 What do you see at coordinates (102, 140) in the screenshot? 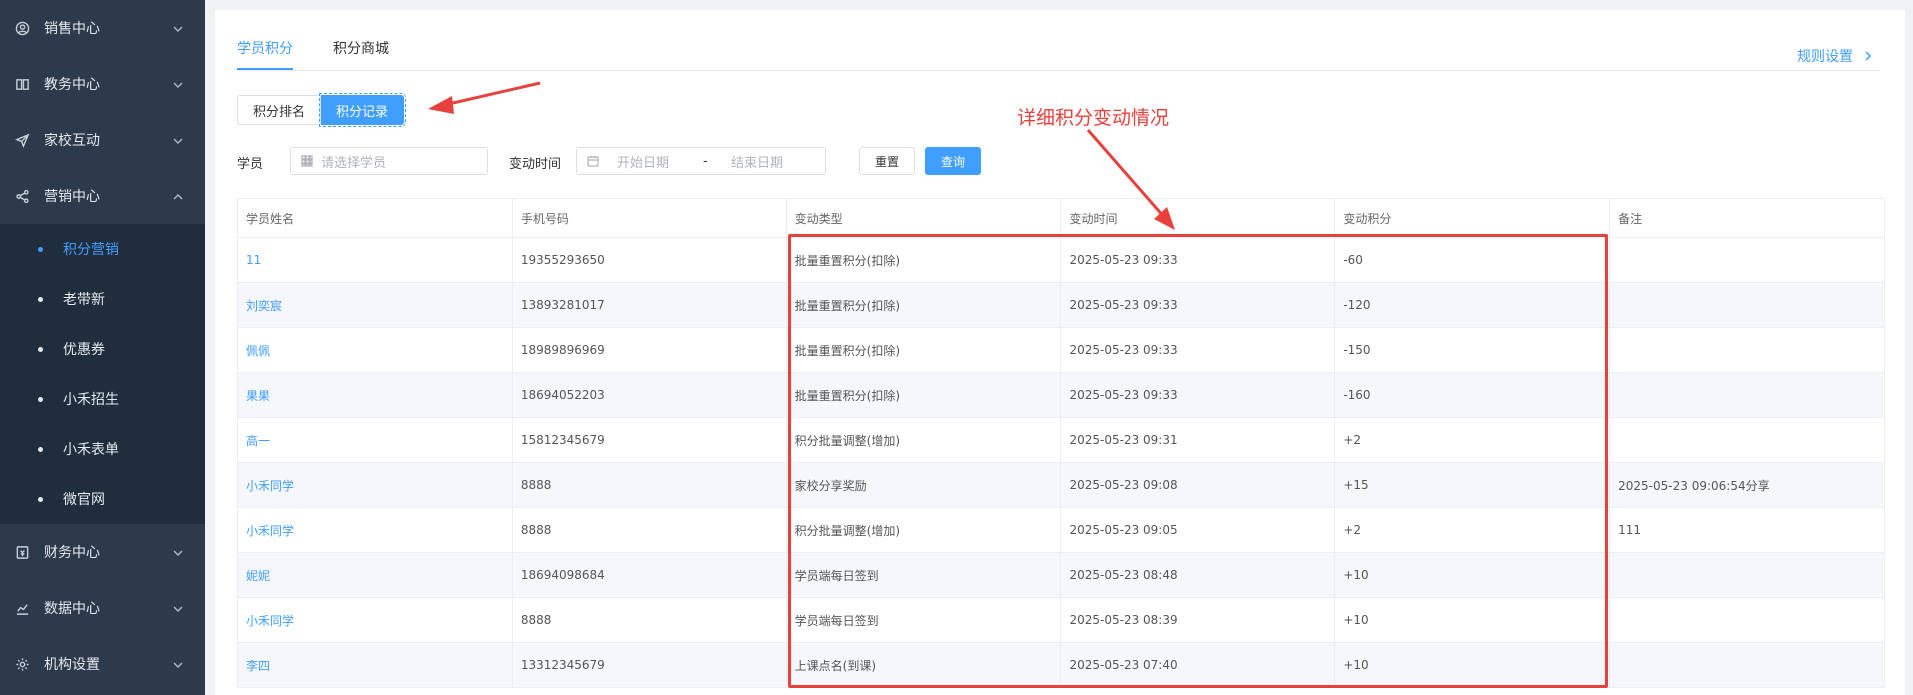
I see `sidebar-item-home-school: 家校互动` at bounding box center [102, 140].